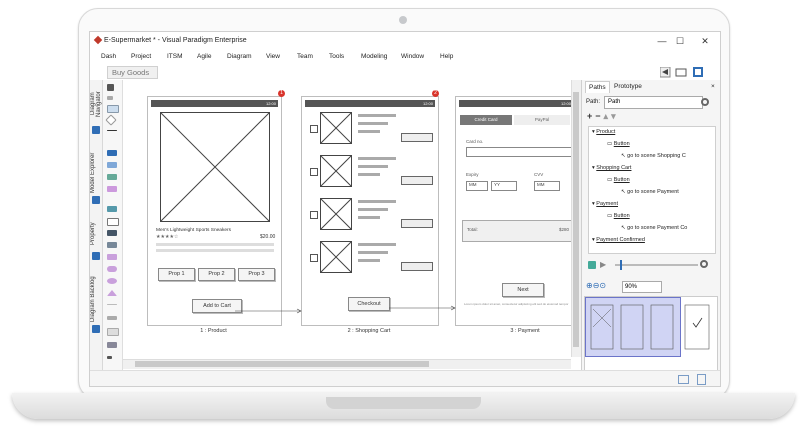 The image size is (807, 445). What do you see at coordinates (96, 329) in the screenshot?
I see `backlog-icon` at bounding box center [96, 329].